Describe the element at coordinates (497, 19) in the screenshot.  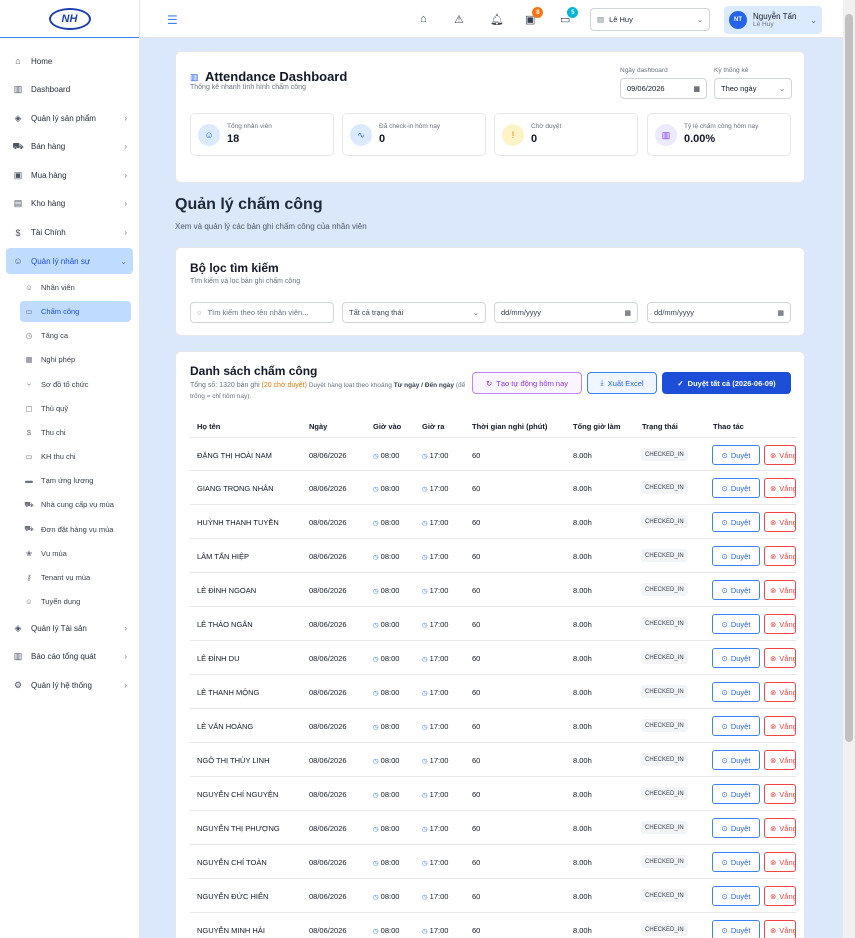
I see `bell-icon: 🔔︎` at that location.